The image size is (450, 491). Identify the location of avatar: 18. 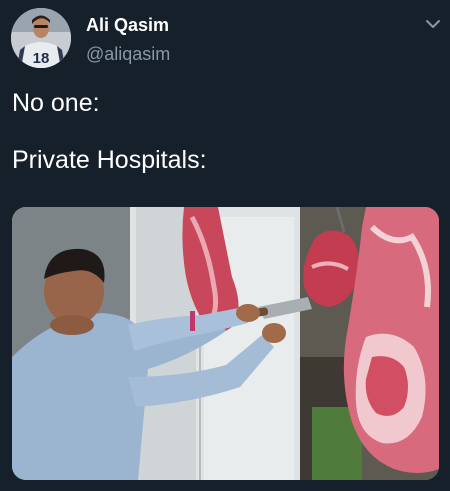
(41, 38).